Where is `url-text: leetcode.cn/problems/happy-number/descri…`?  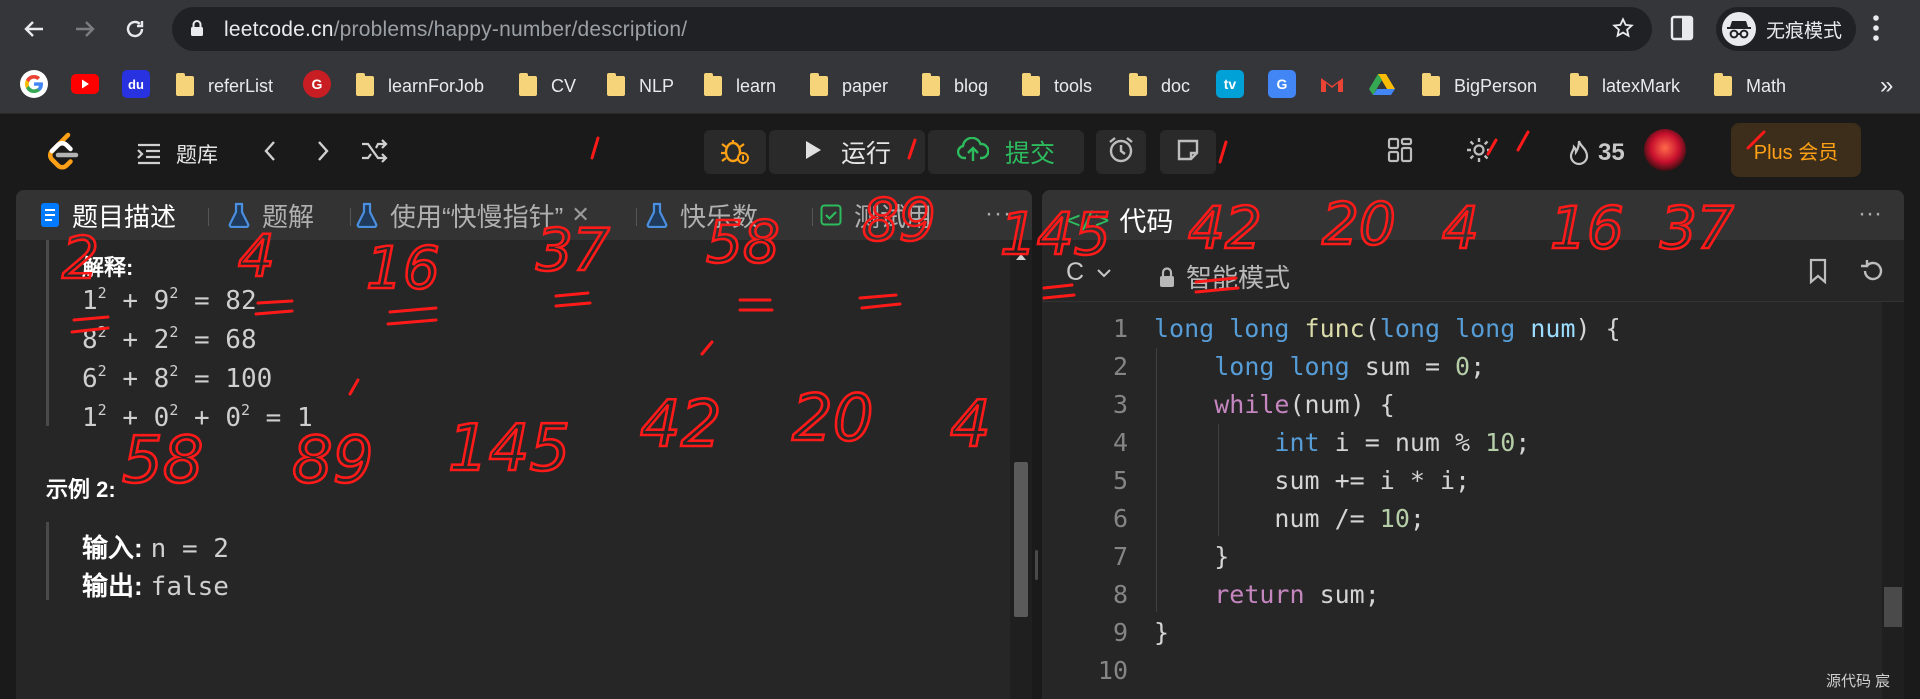
url-text: leetcode.cn/problems/happy-number/descri… is located at coordinates (455, 30).